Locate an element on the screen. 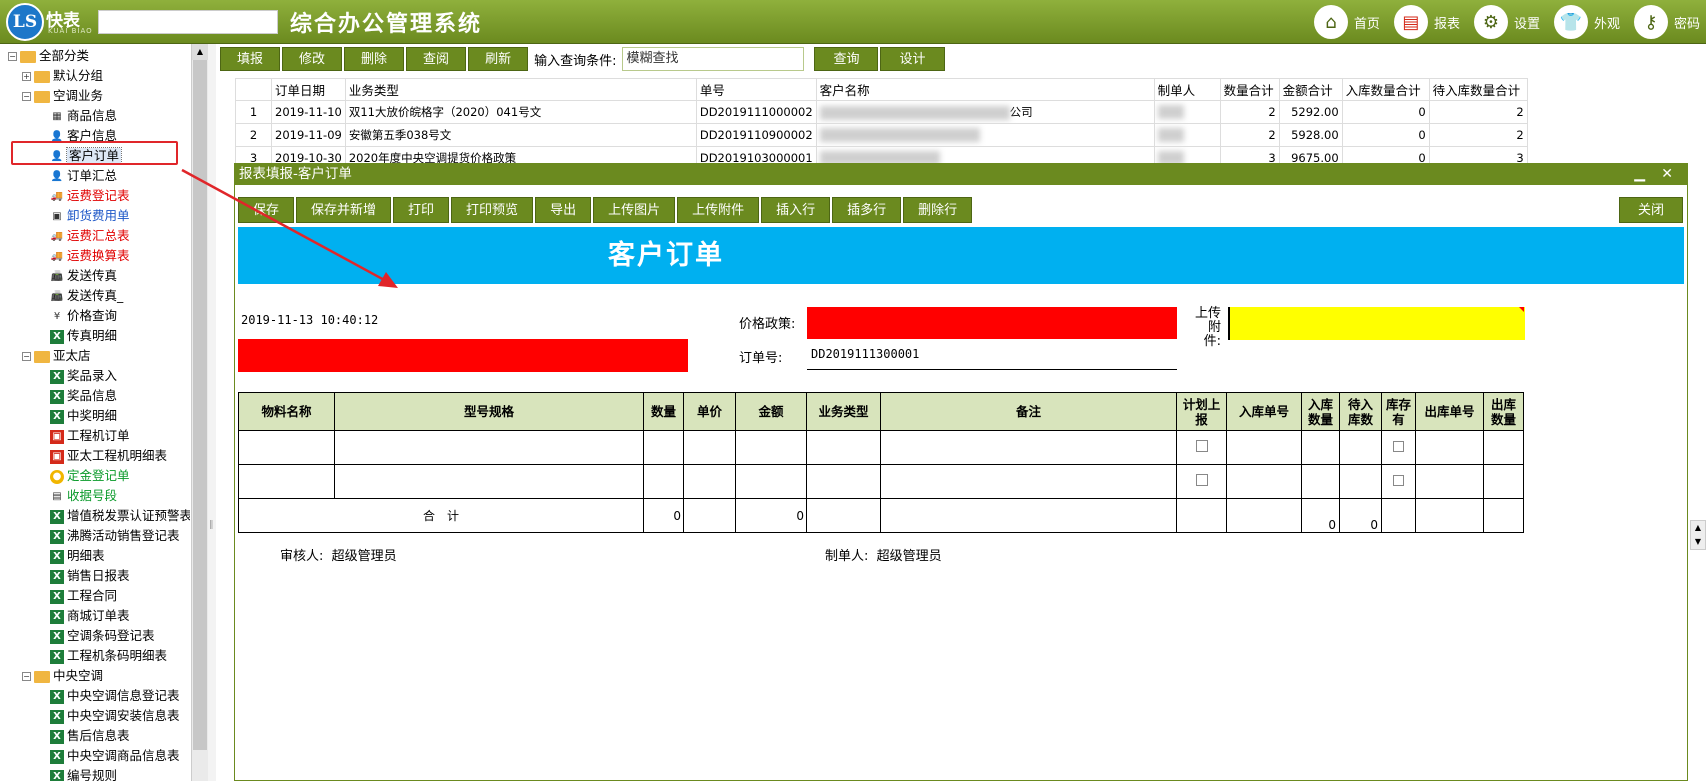 Image resolution: width=1706 pixels, height=781 pixels. tree-folder: − 中央空调 is located at coordinates (62, 676).